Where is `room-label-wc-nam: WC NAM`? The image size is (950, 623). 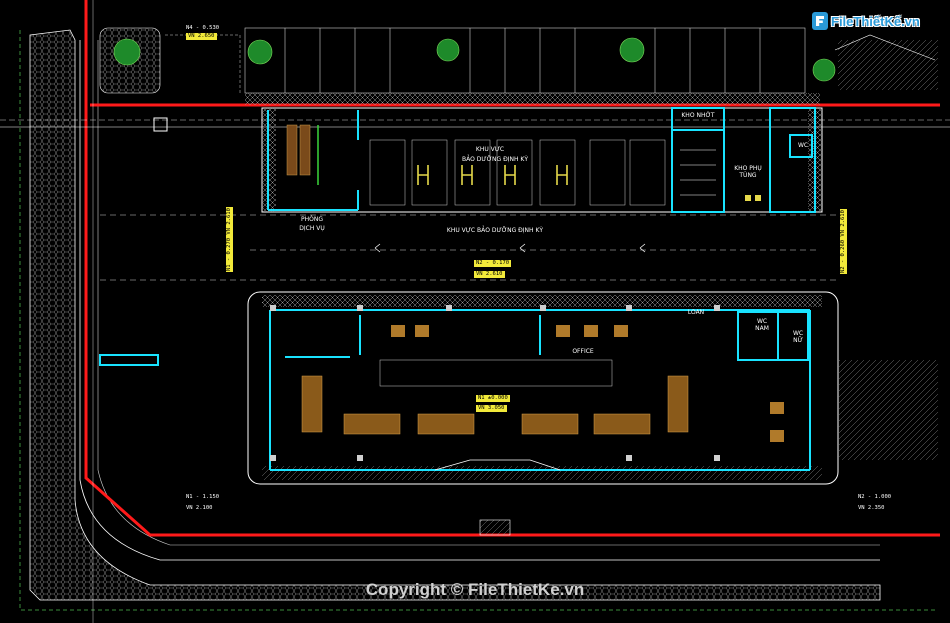 room-label-wc-nam: WC NAM is located at coordinates (762, 325).